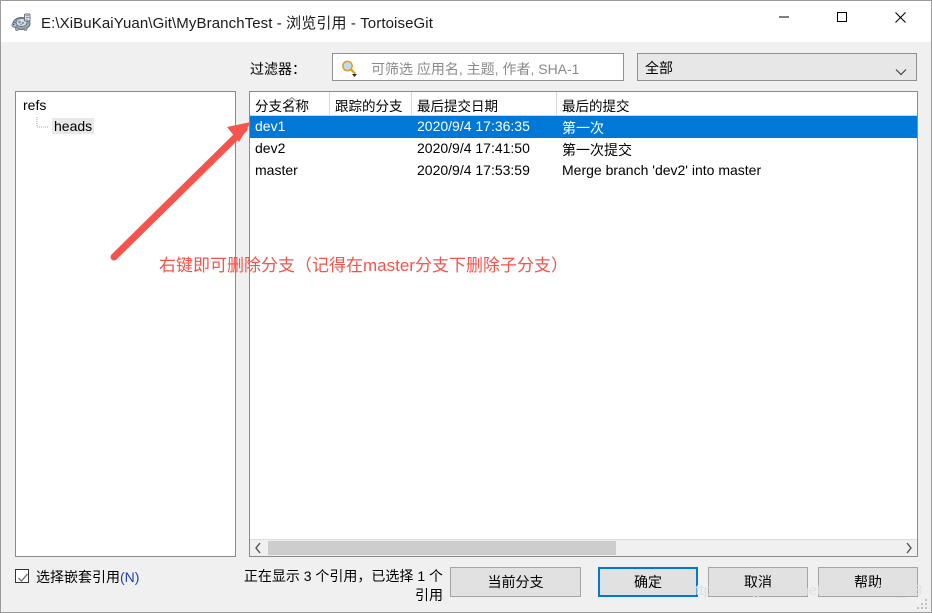 This screenshot has height=613, width=932. I want to click on minimize-icon, so click(784, 17).